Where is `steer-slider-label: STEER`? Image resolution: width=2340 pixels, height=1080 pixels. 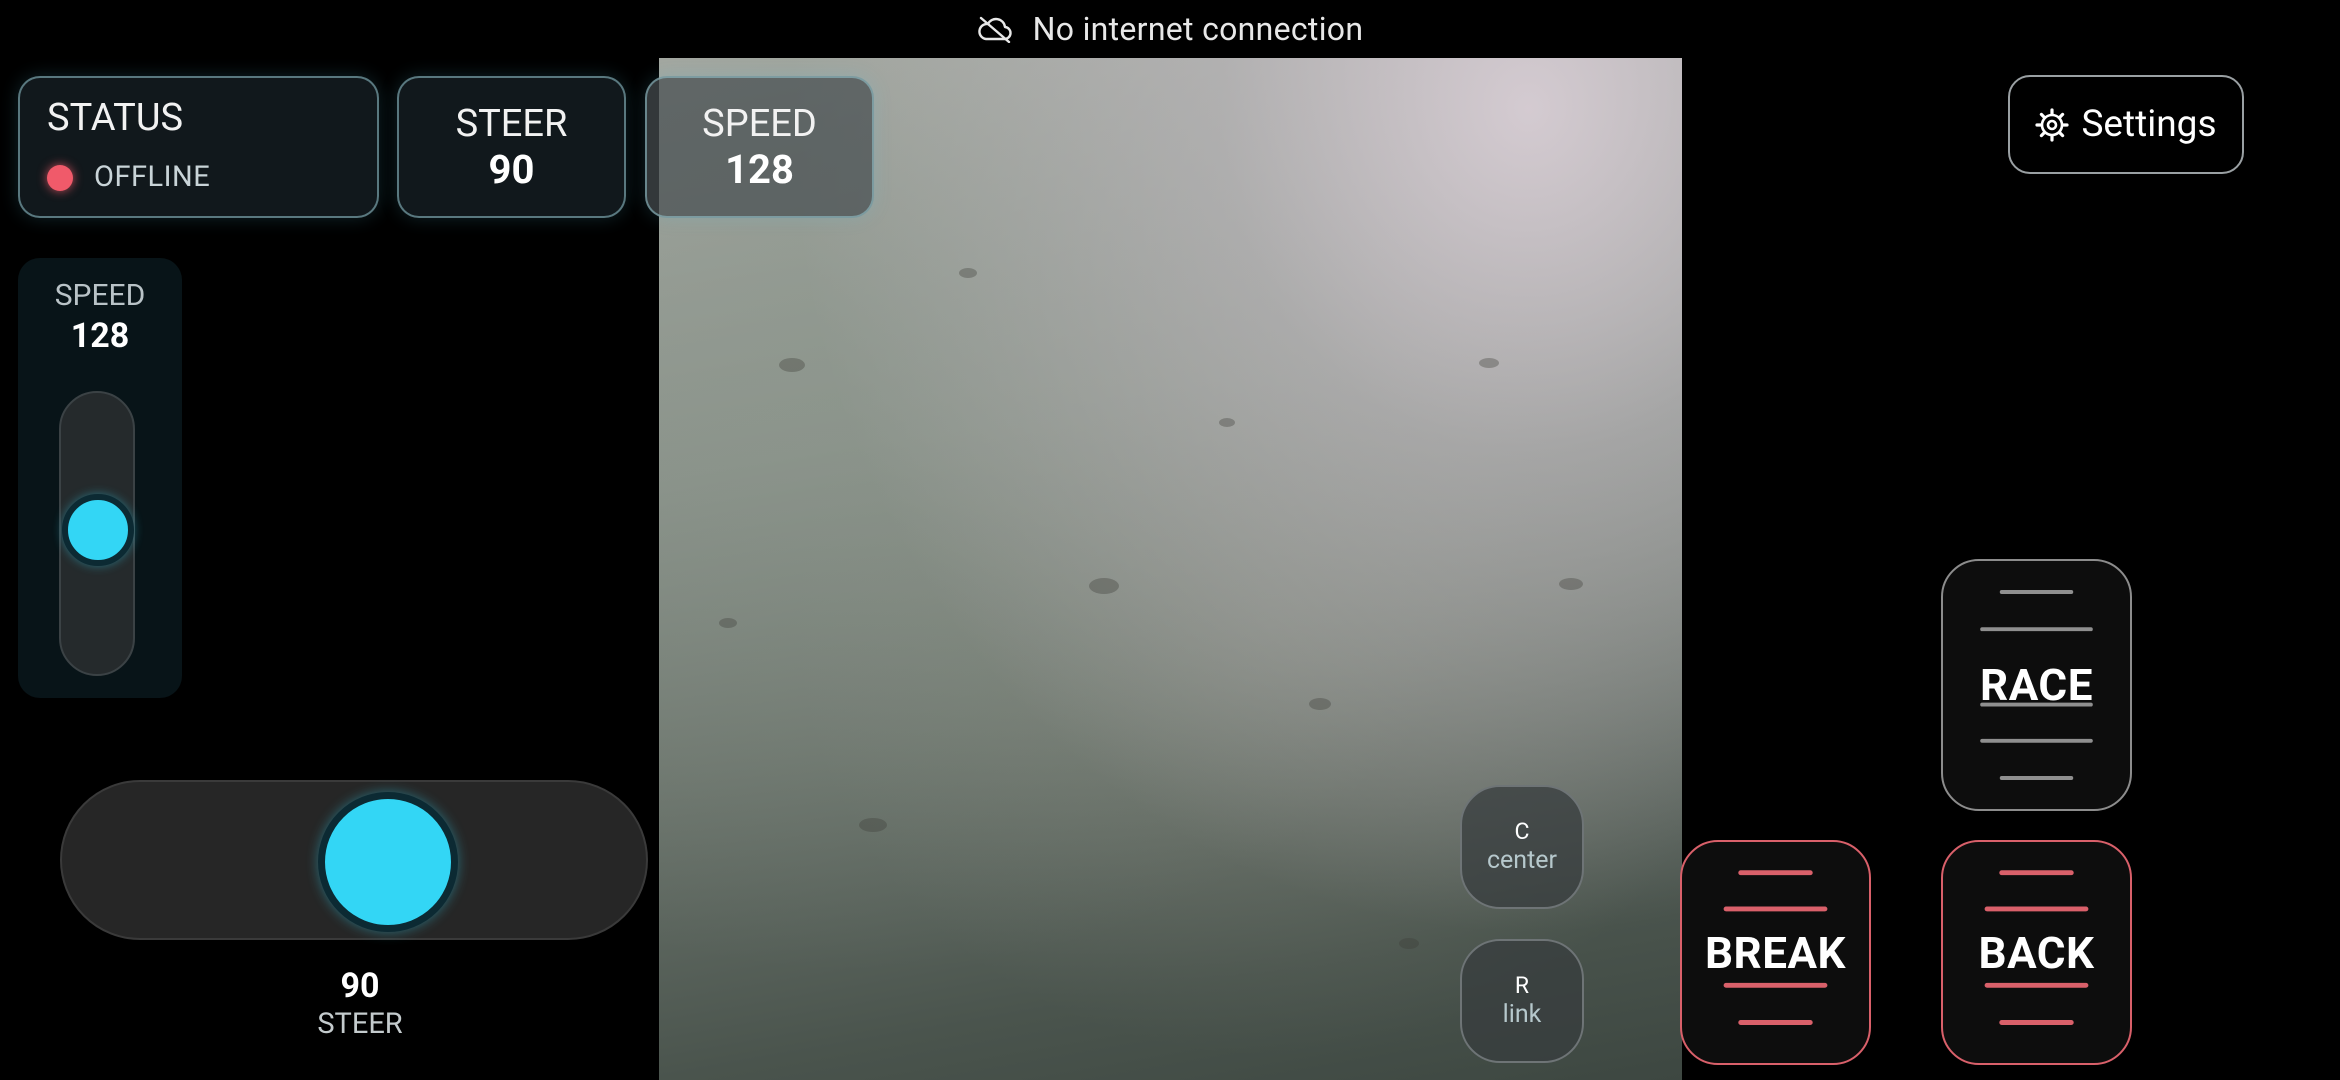
steer-slider-label: STEER is located at coordinates (360, 1024).